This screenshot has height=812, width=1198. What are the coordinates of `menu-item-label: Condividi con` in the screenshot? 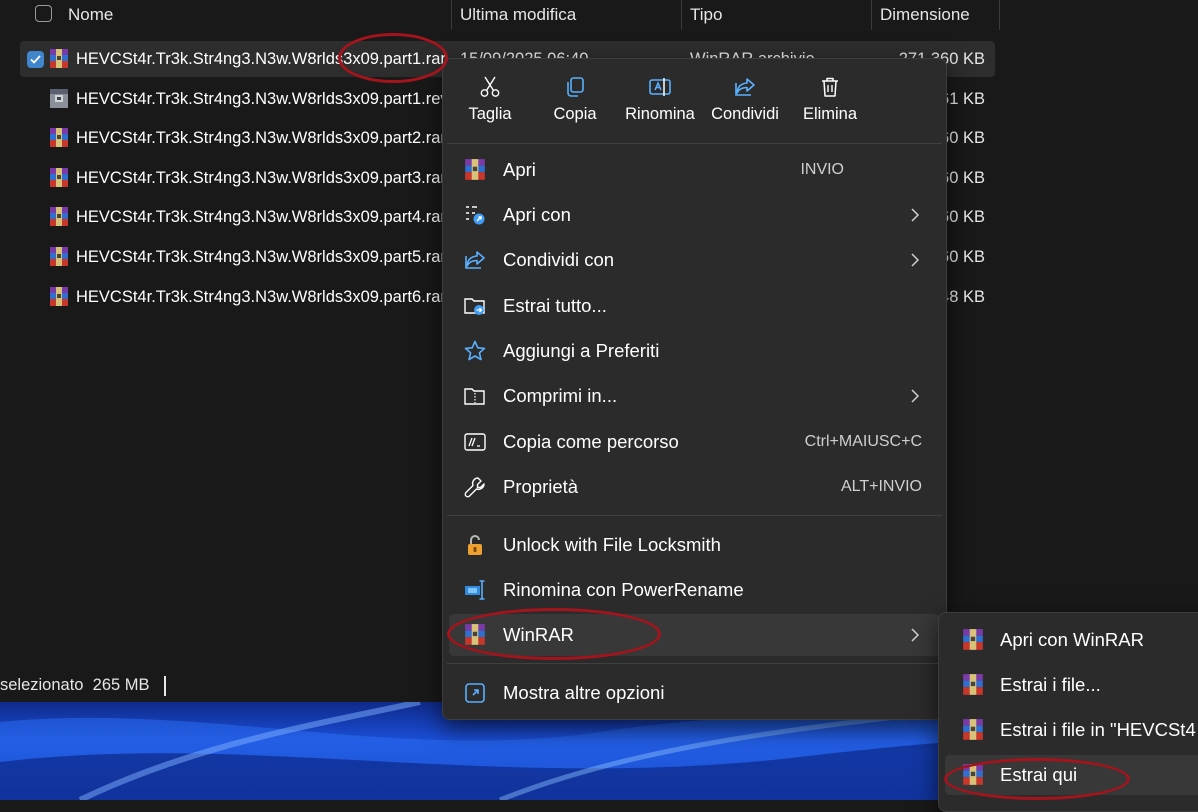 It's located at (559, 259).